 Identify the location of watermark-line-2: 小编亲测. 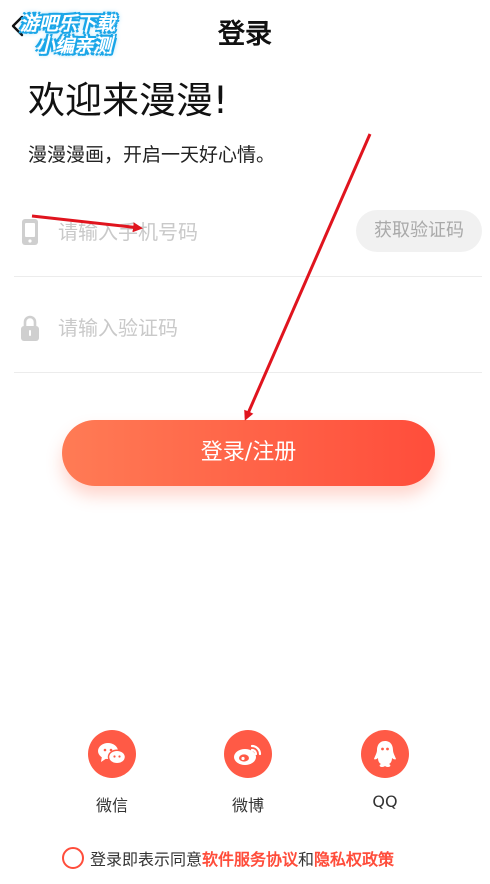
(74, 45).